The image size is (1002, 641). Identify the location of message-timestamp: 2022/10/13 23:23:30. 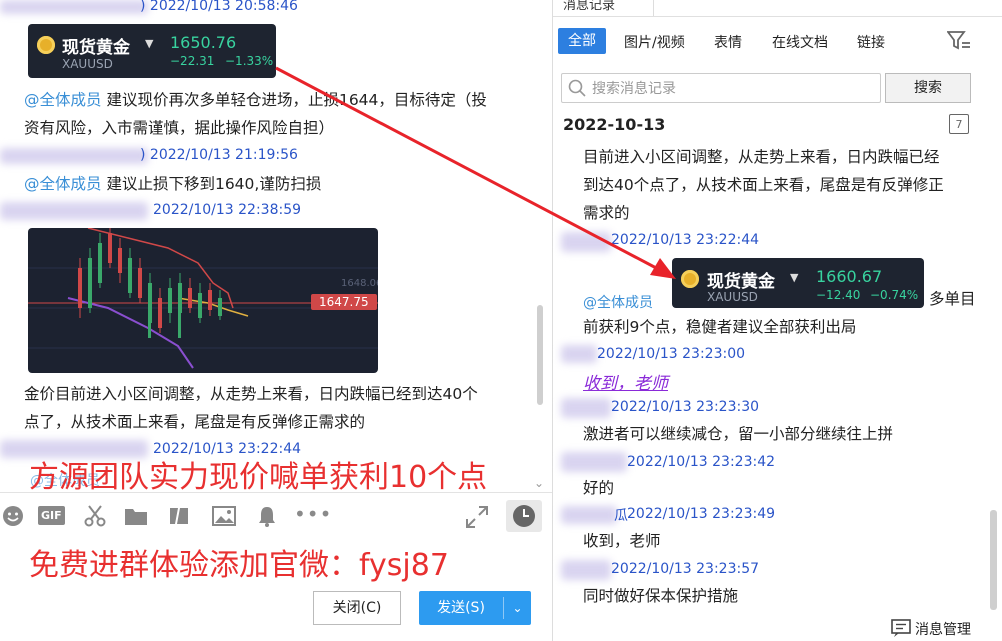
(685, 407).